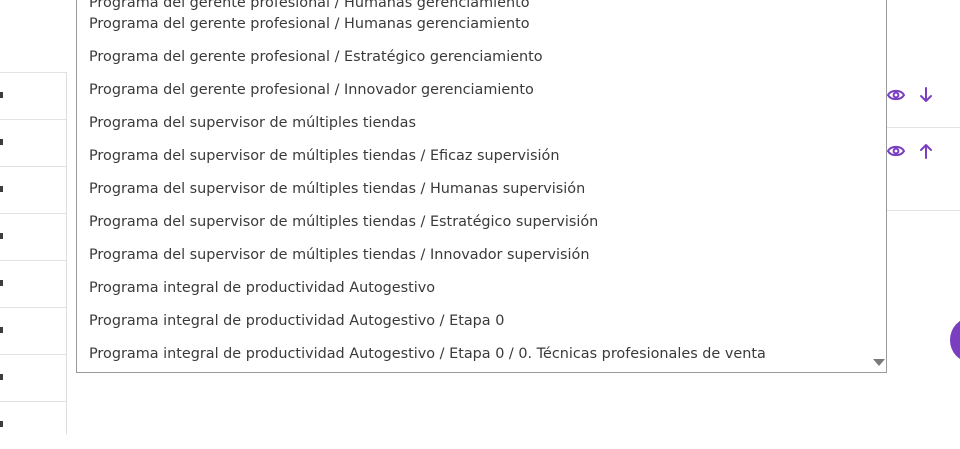 This screenshot has height=449, width=960. I want to click on floating-action-button, so click(955, 340).